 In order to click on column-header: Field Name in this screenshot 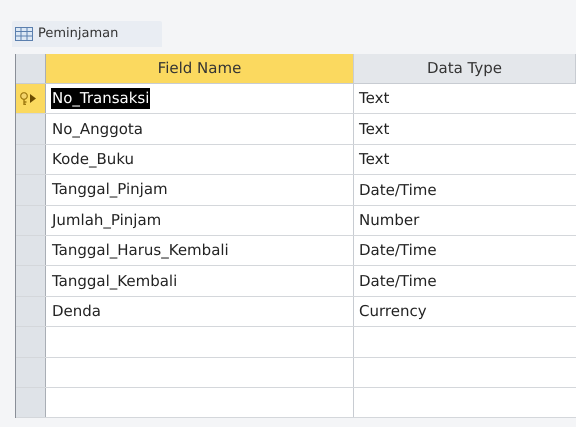, I will do `click(200, 68)`.